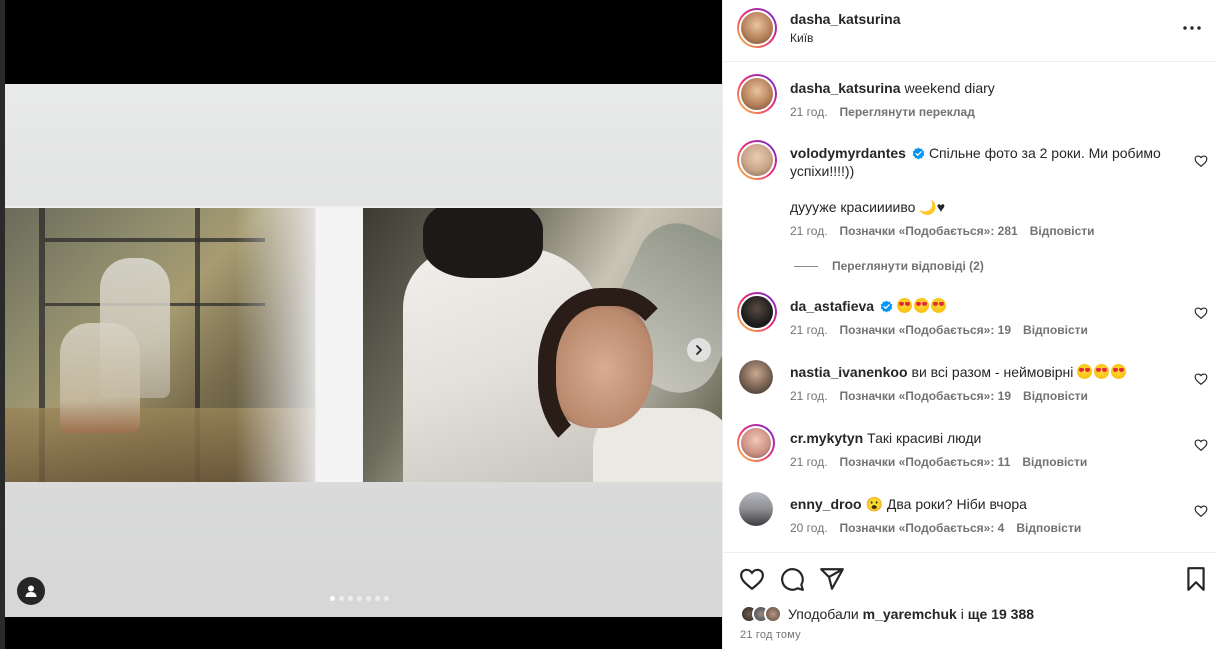 The image size is (1217, 649). I want to click on carousel-indicator, so click(359, 598).